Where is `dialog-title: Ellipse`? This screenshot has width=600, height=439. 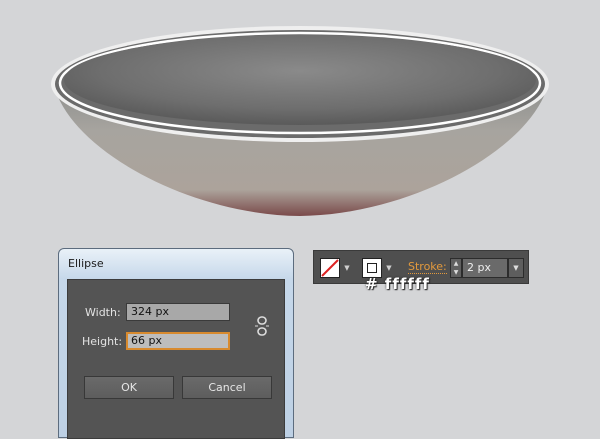 dialog-title: Ellipse is located at coordinates (86, 263).